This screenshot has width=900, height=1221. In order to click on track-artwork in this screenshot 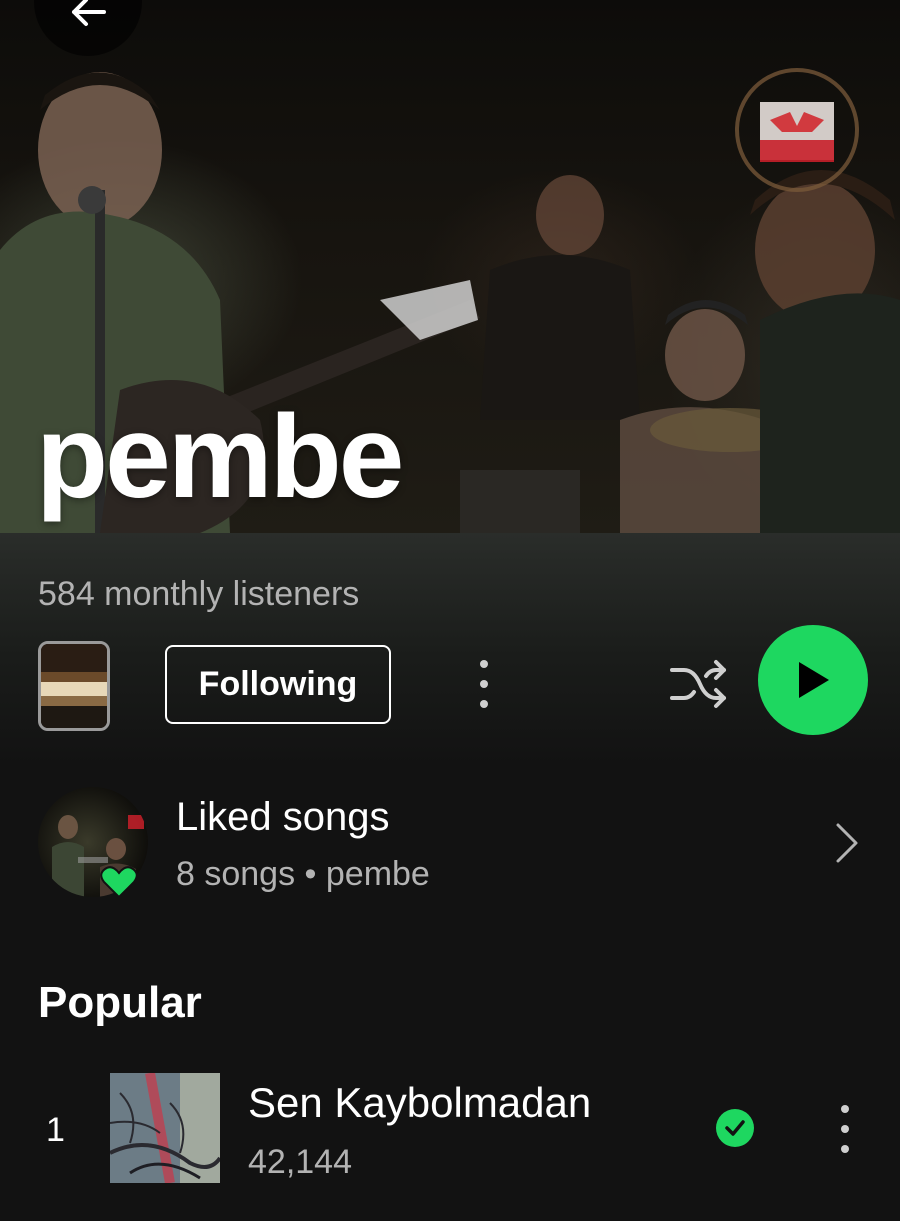, I will do `click(165, 1128)`.